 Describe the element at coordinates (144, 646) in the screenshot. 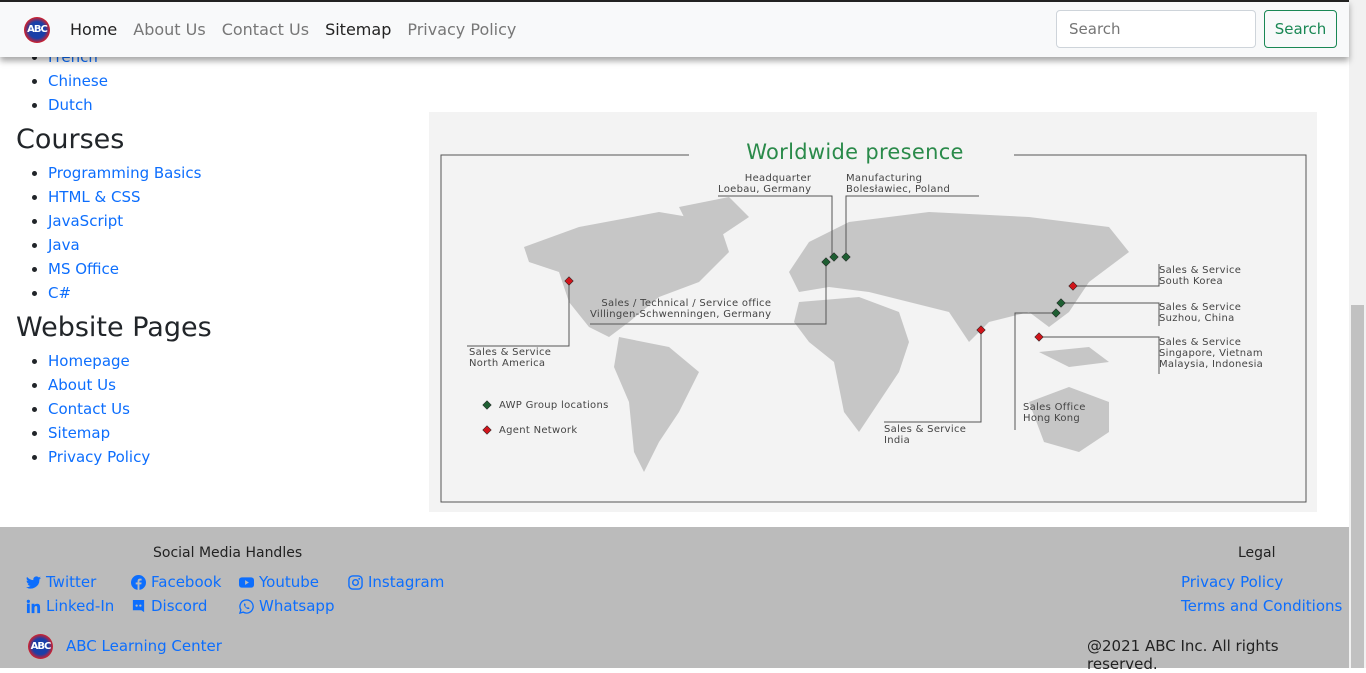

I see `brand-link: ABC Learning Center` at that location.